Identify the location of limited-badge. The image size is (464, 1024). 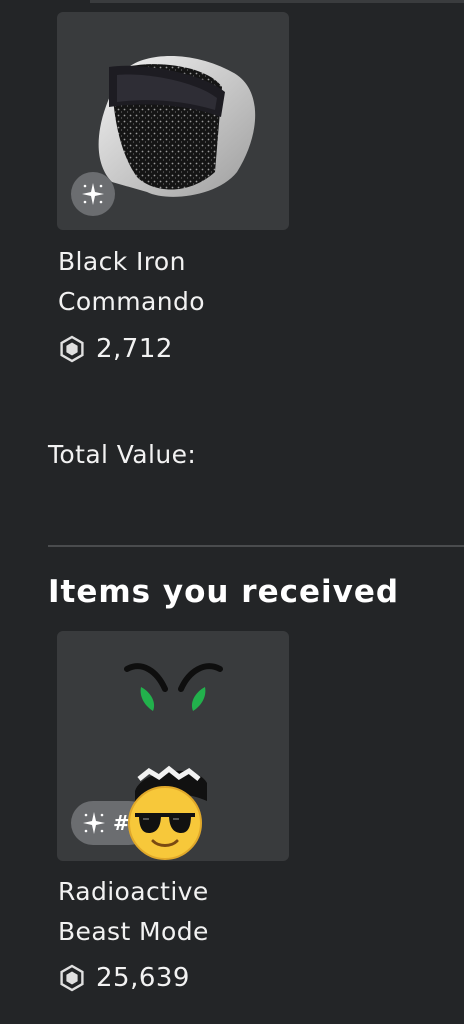
(93, 194).